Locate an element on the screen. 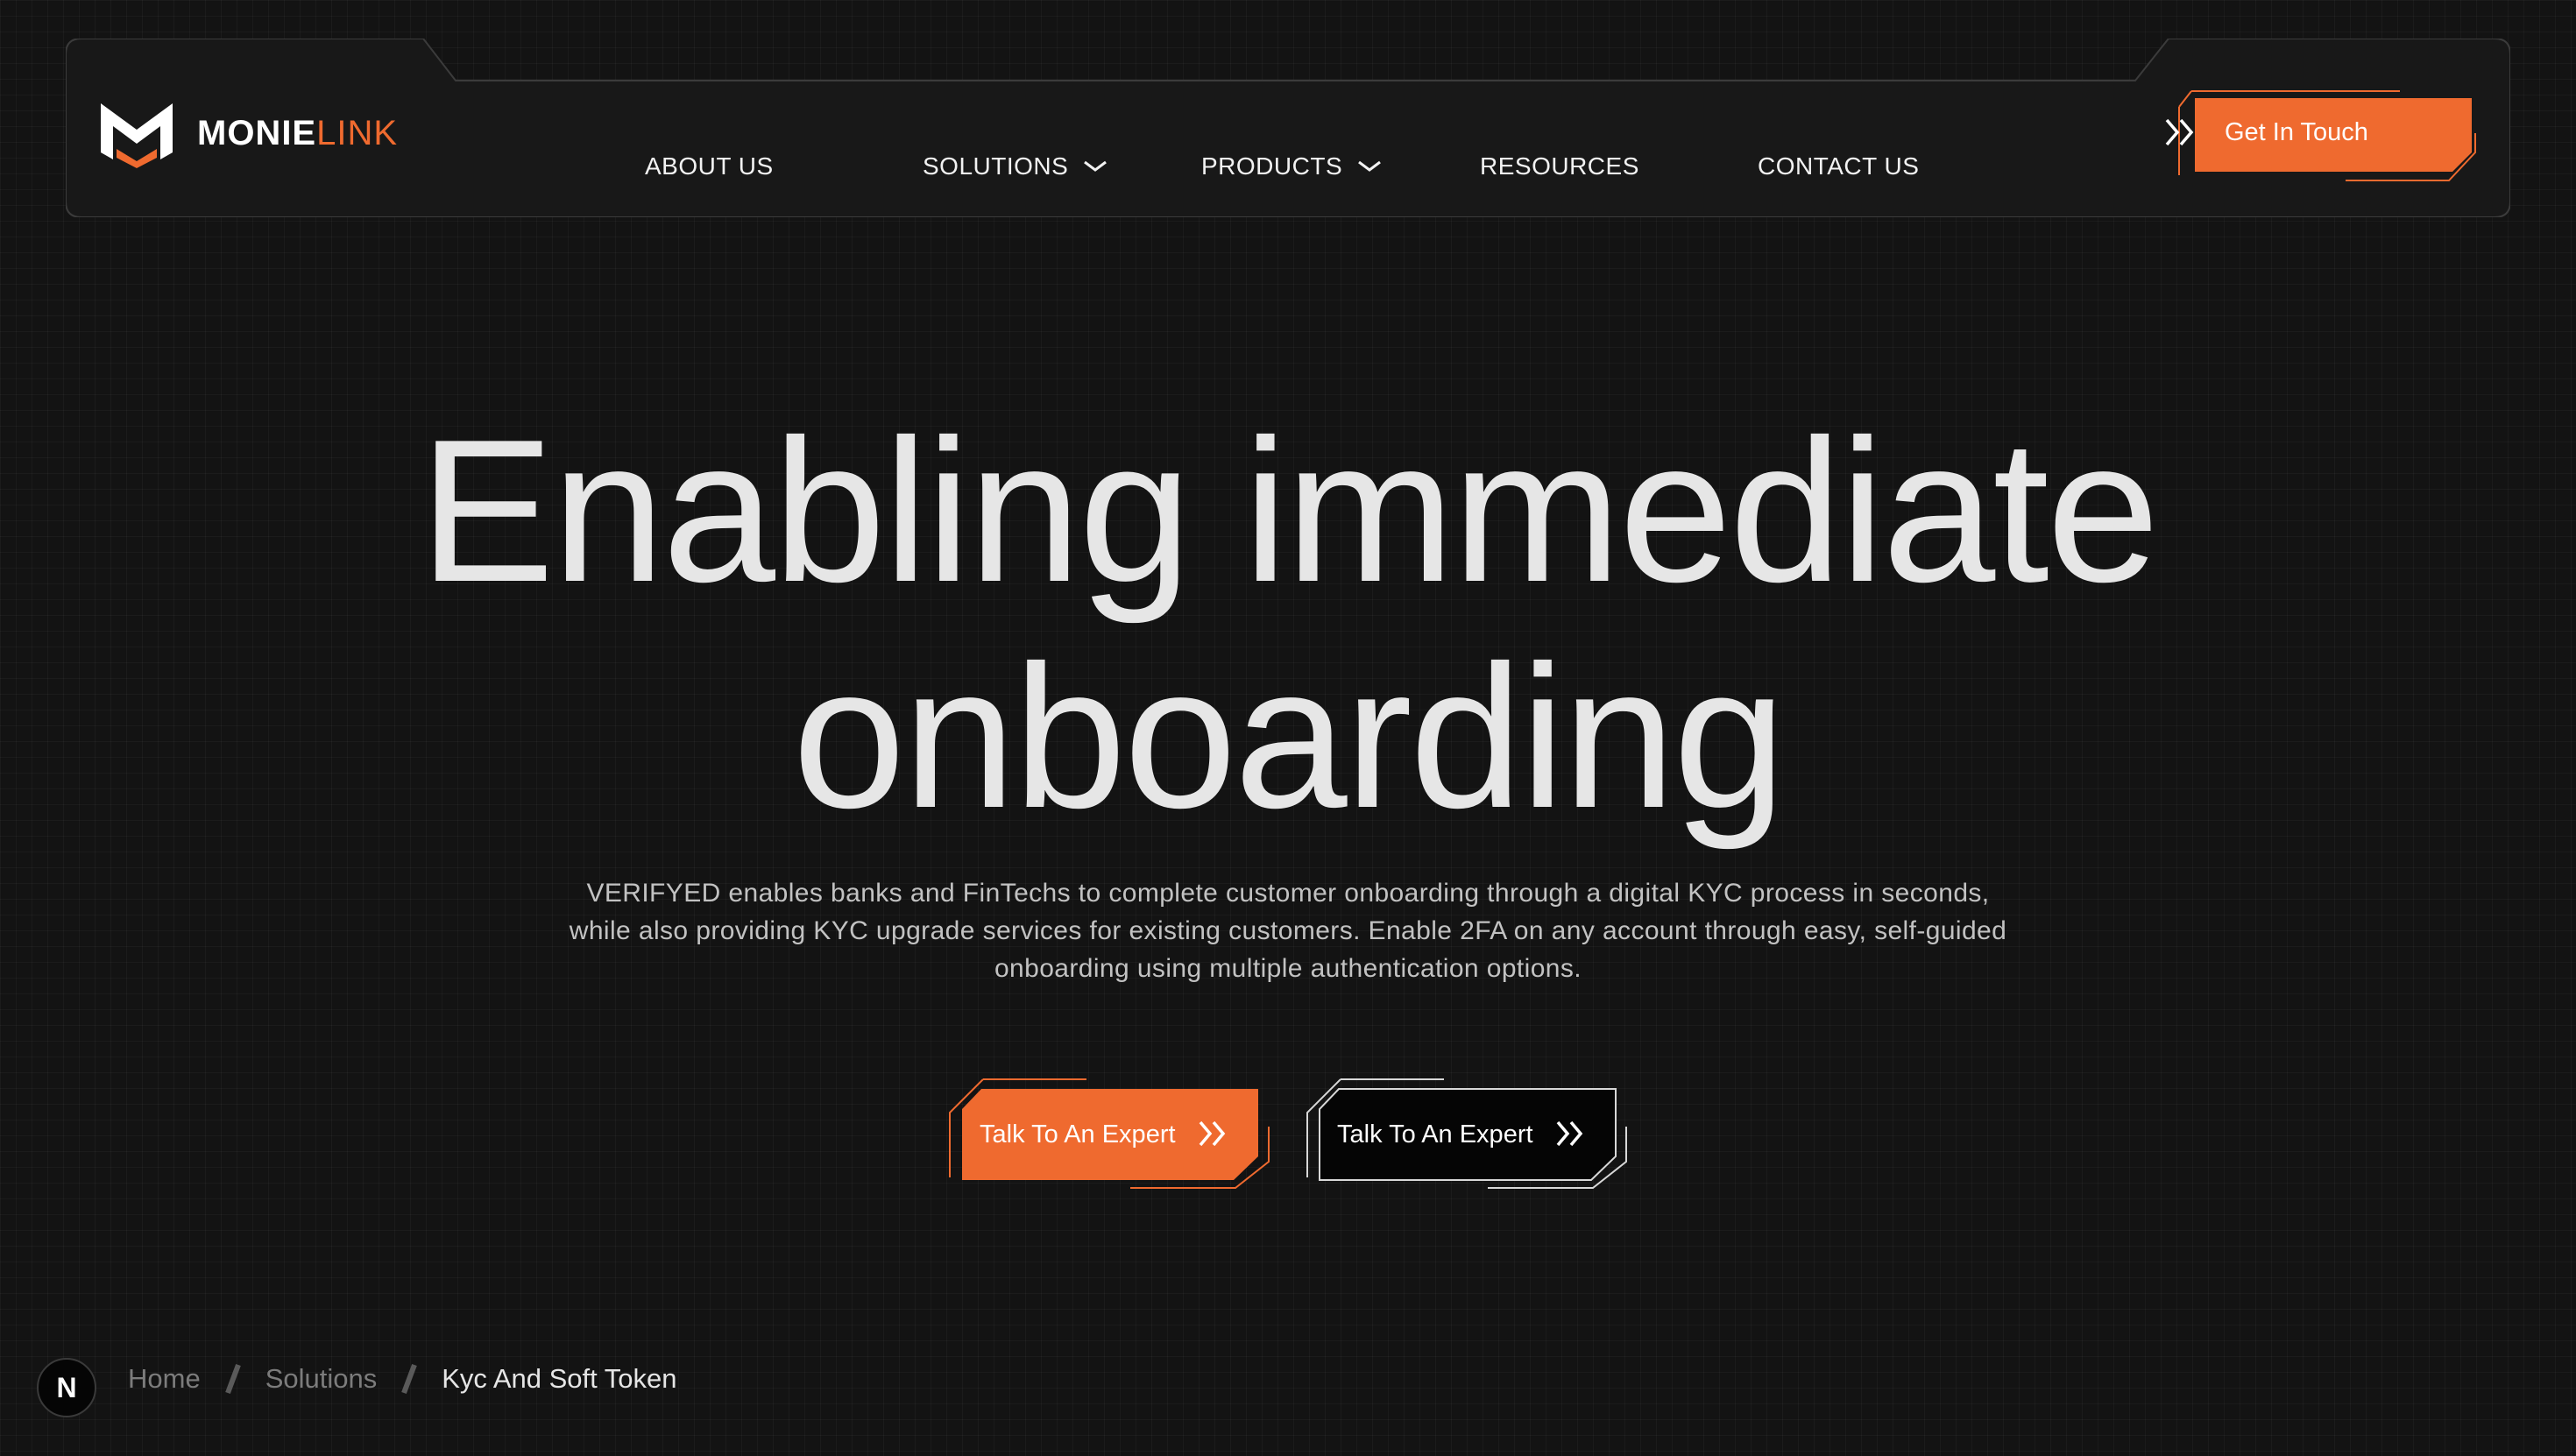  nav-item-label: ABOUT US is located at coordinates (709, 166).